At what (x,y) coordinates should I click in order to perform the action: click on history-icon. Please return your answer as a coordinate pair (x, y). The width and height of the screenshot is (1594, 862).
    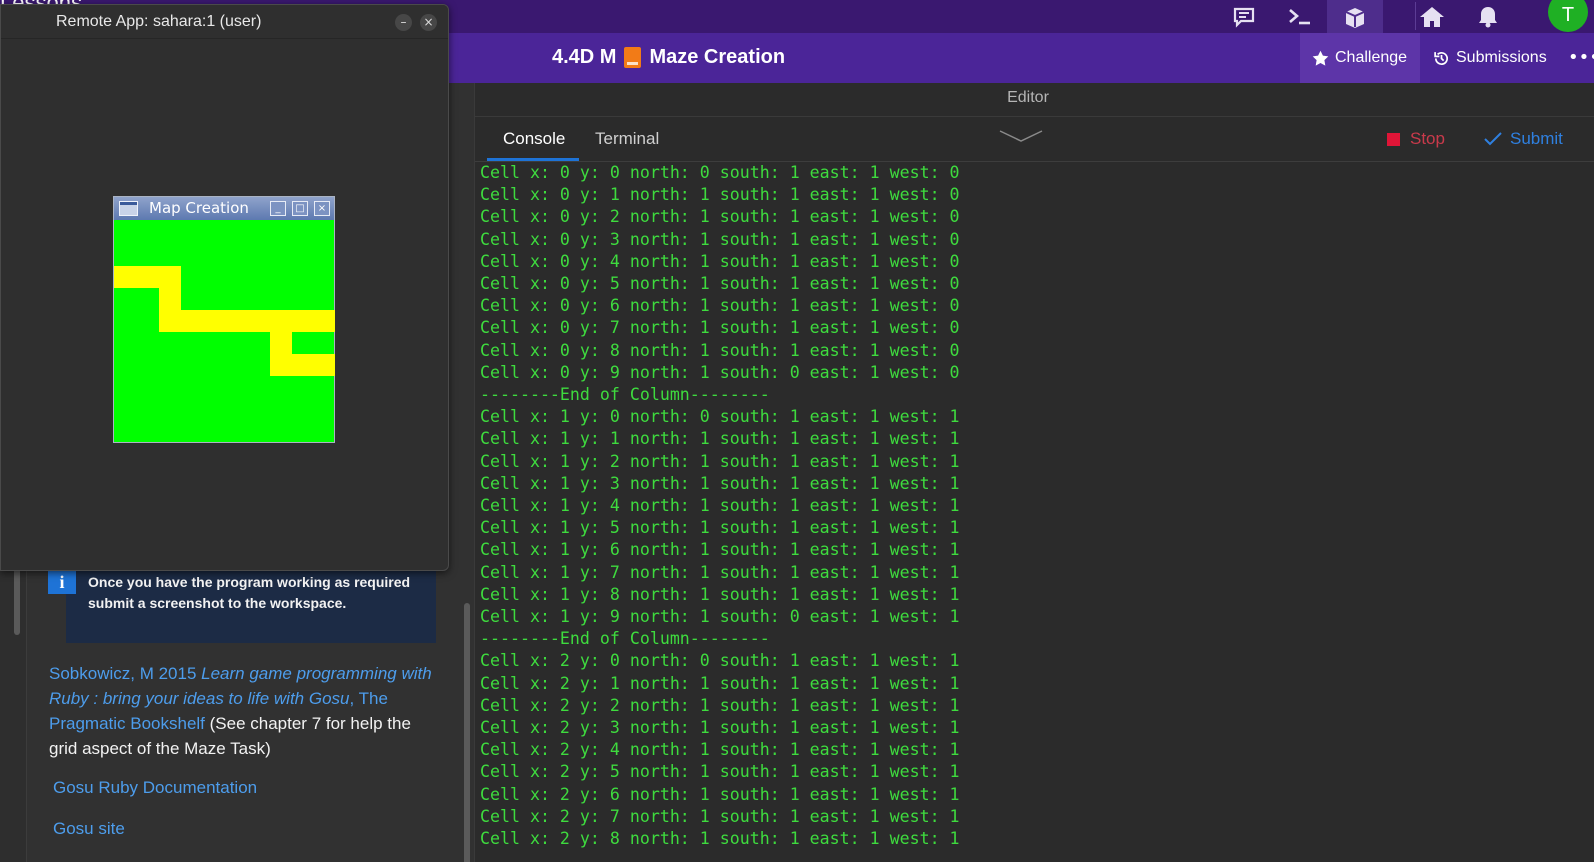
    Looking at the image, I should click on (1441, 58).